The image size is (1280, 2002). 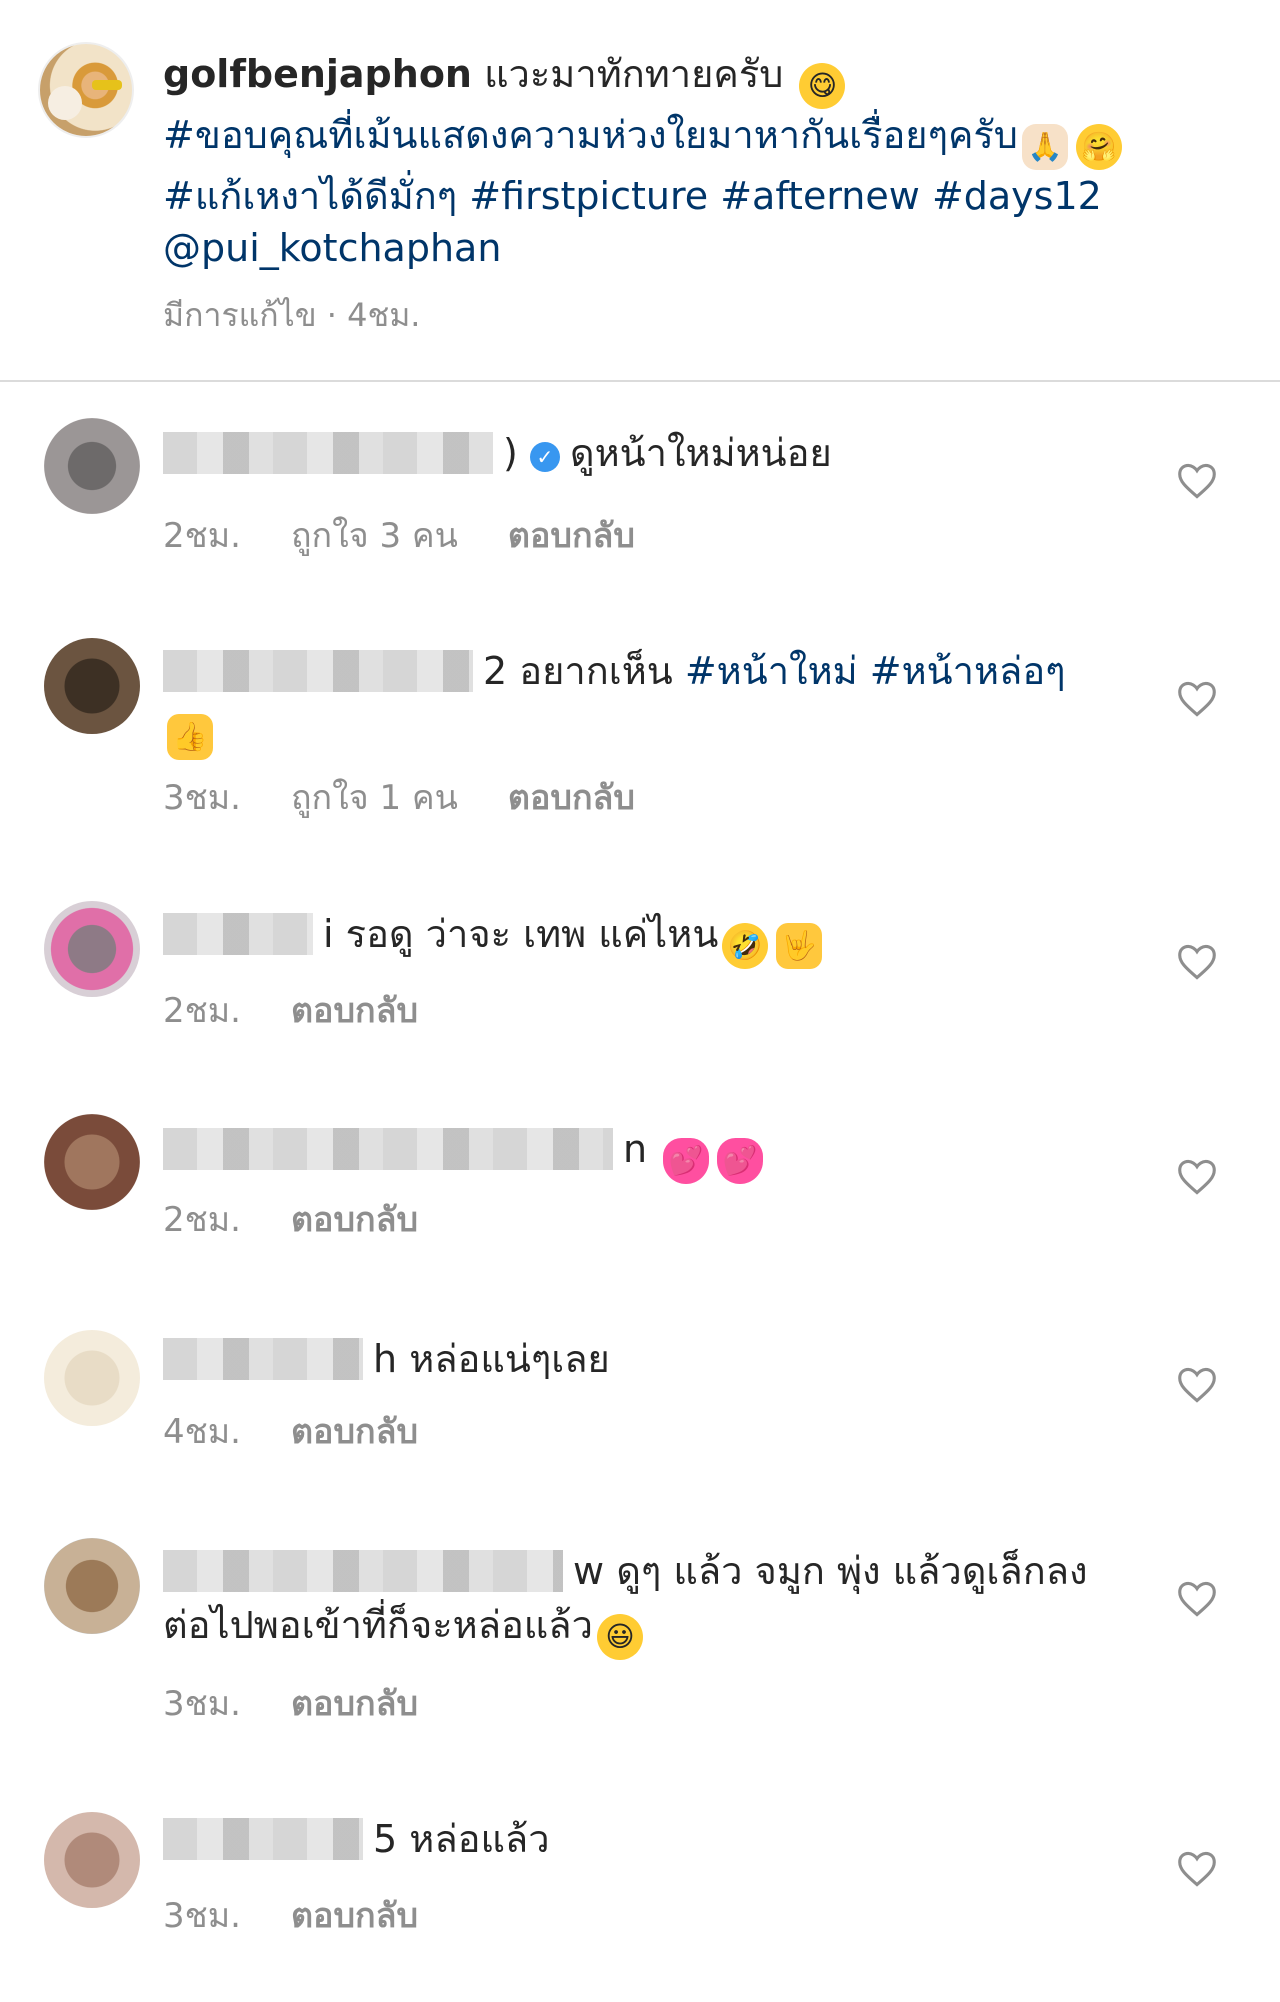 I want to click on comment-meta: 2ชม. ถูกใจ 3 คน ตอบกลับ, so click(x=424, y=535).